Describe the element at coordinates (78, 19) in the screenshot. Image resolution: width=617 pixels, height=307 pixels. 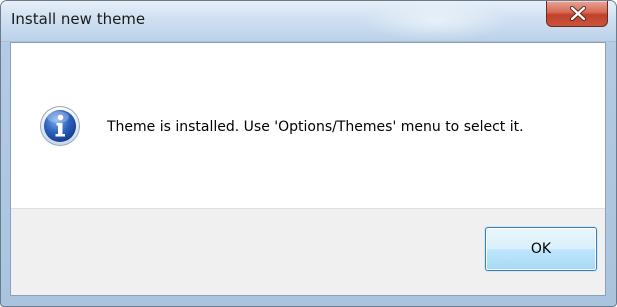
I see `window-title: Install new theme` at that location.